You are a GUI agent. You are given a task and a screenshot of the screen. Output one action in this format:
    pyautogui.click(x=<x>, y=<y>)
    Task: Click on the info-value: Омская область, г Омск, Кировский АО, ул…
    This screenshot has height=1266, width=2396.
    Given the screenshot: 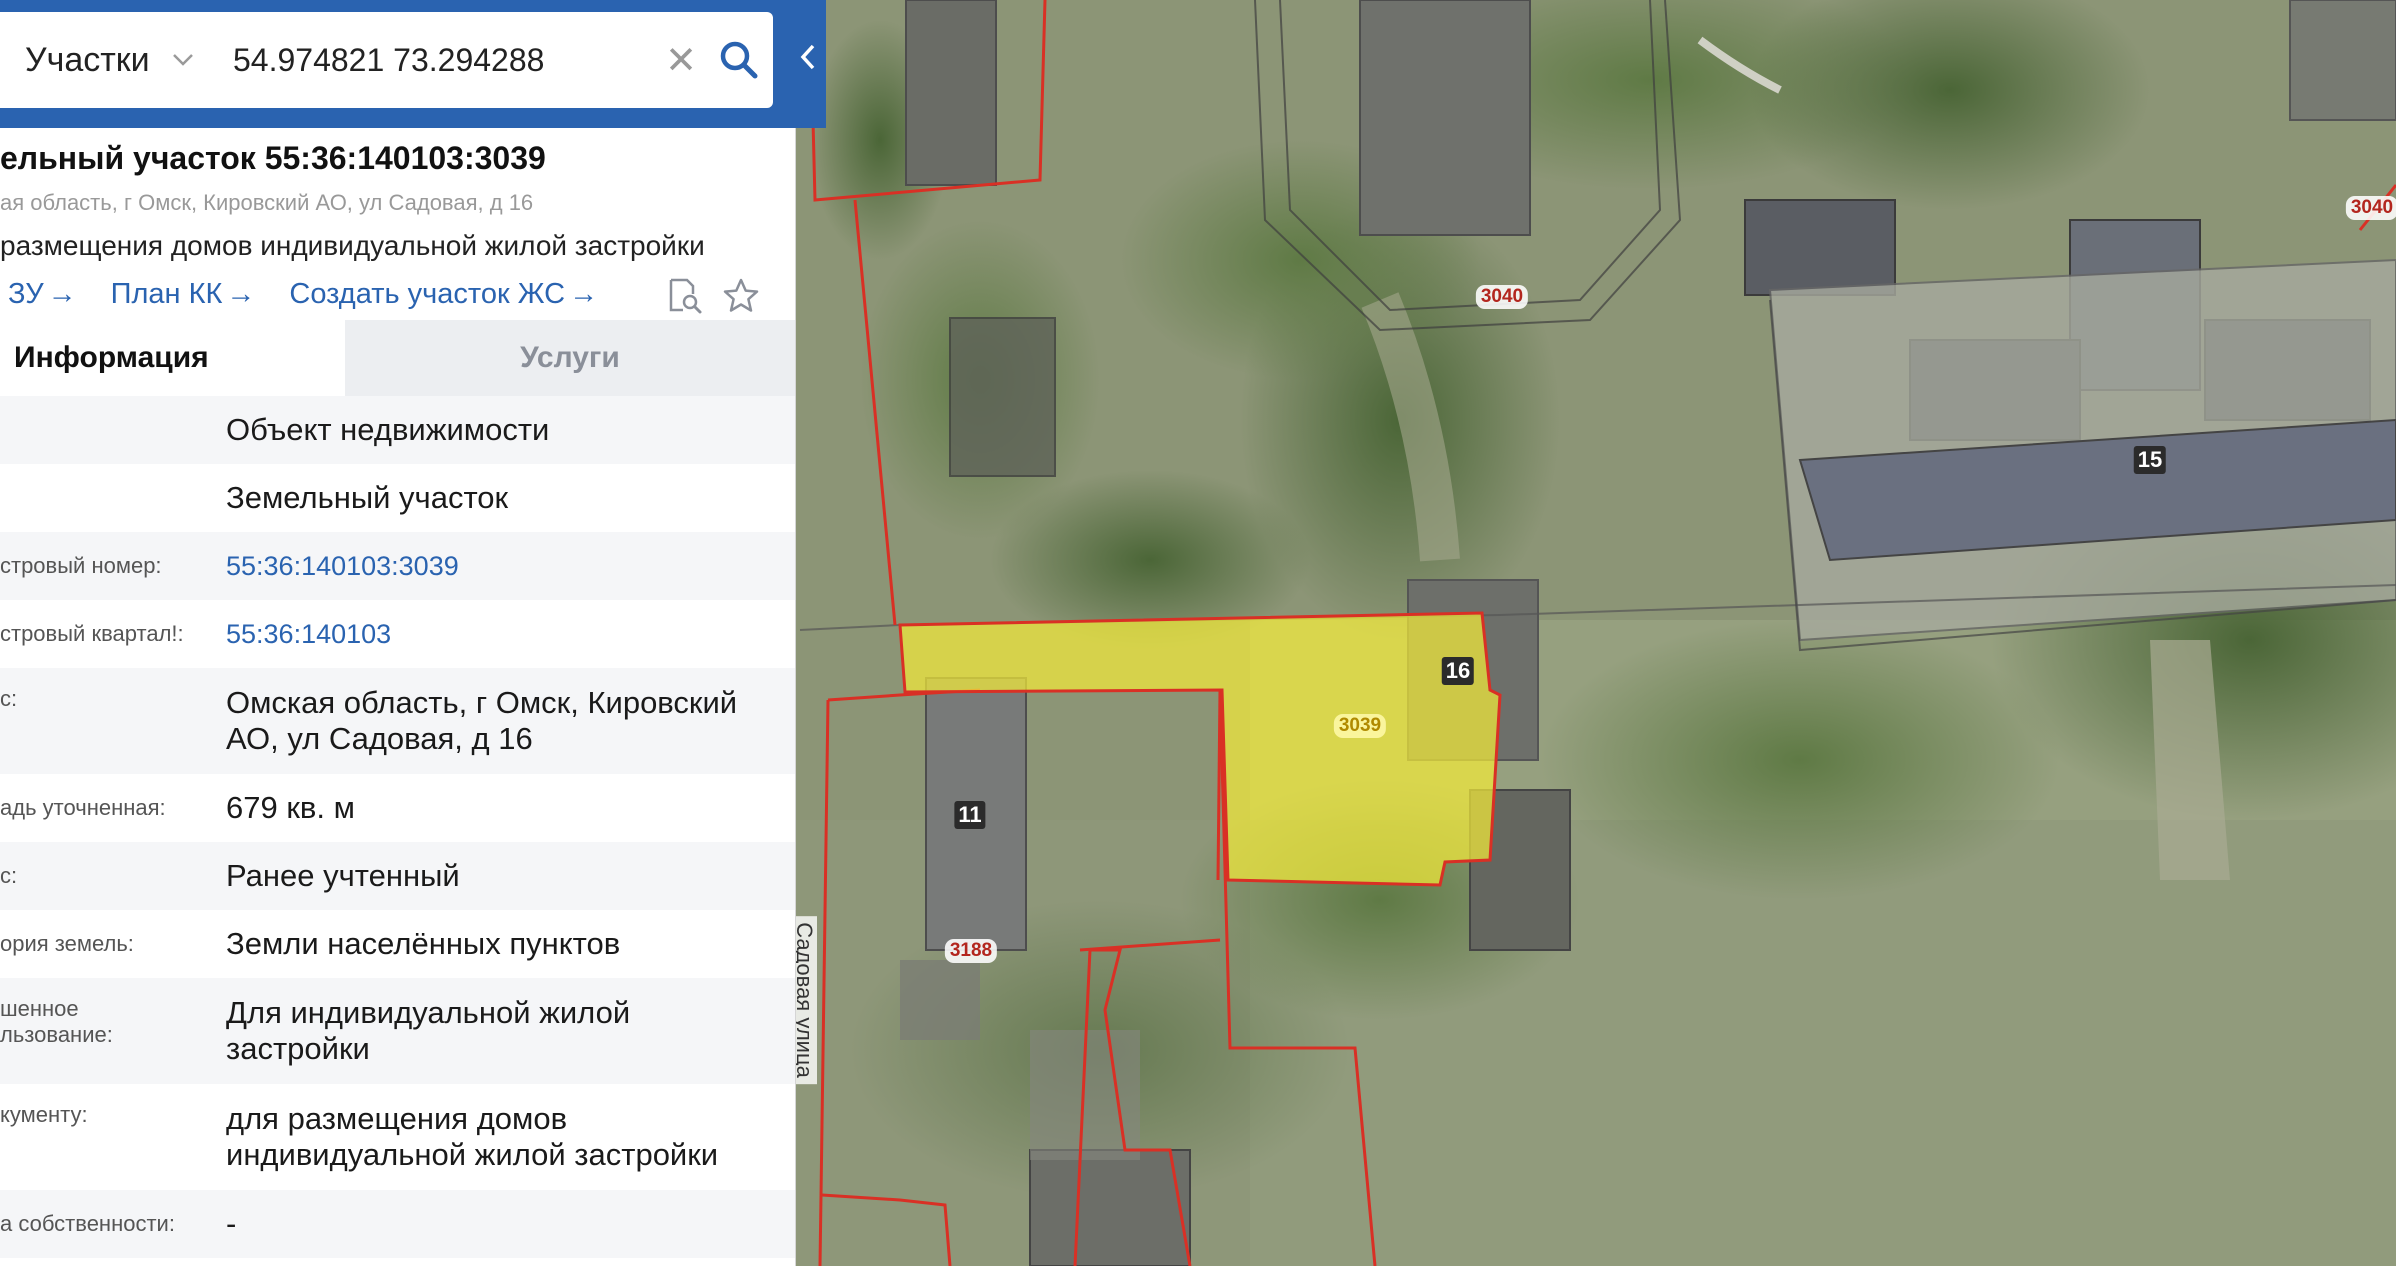 What is the action you would take?
    pyautogui.click(x=482, y=720)
    